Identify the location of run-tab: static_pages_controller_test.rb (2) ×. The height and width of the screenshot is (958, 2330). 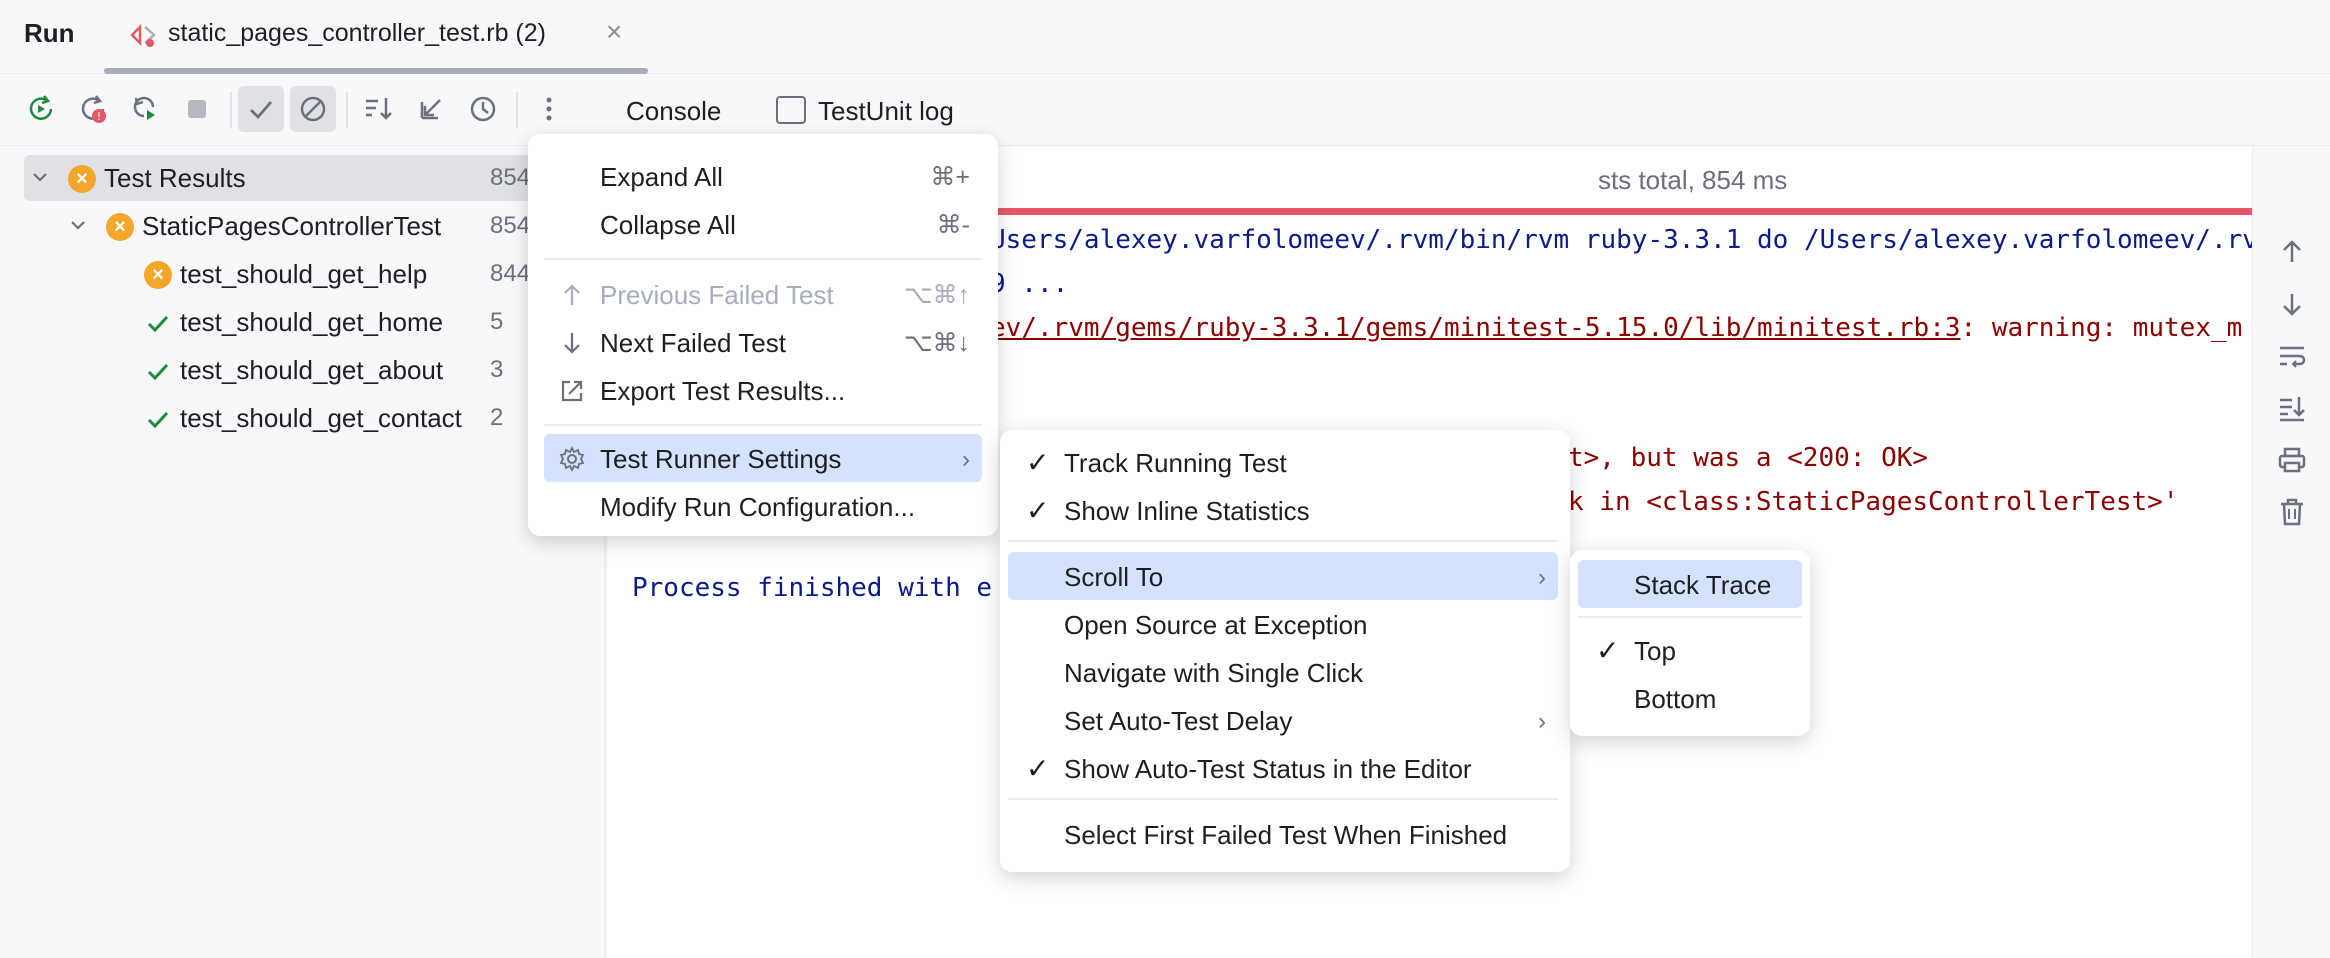
(376, 37).